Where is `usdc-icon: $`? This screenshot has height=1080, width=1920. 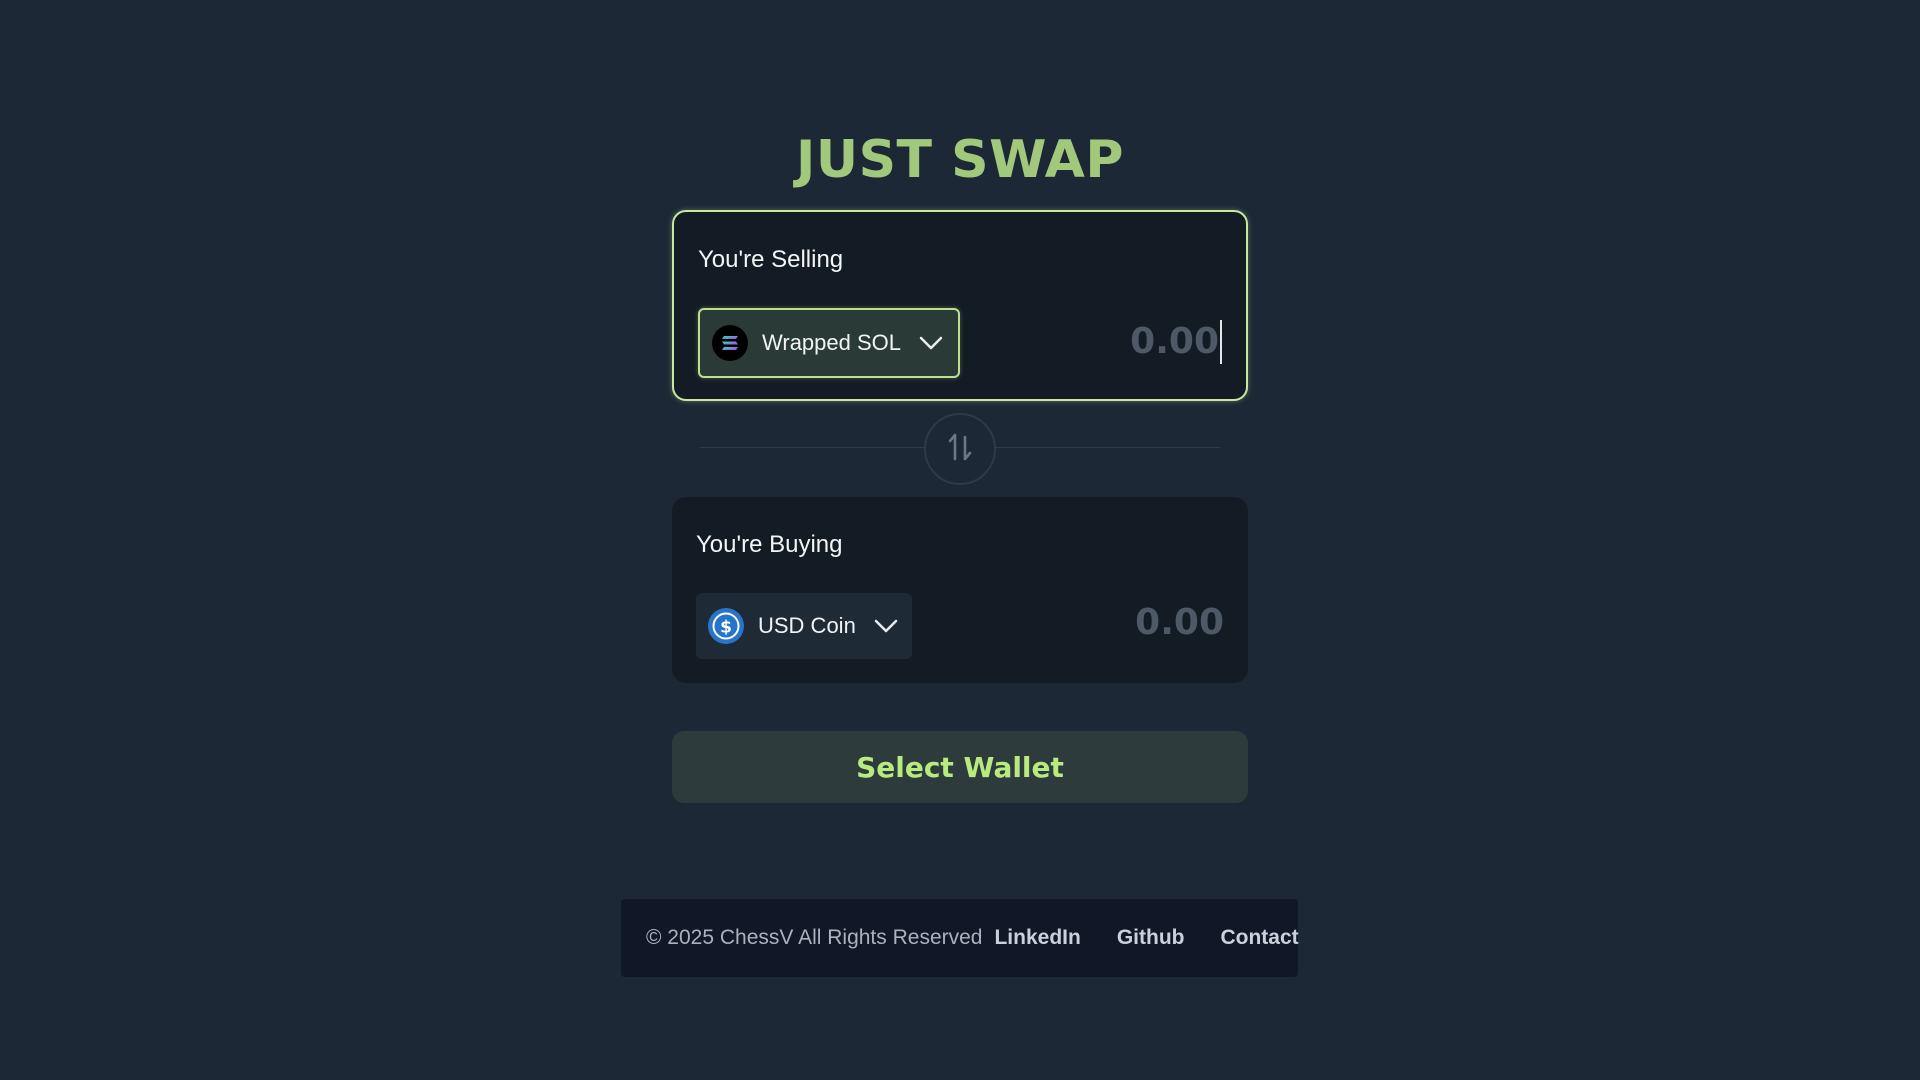 usdc-icon: $ is located at coordinates (726, 626).